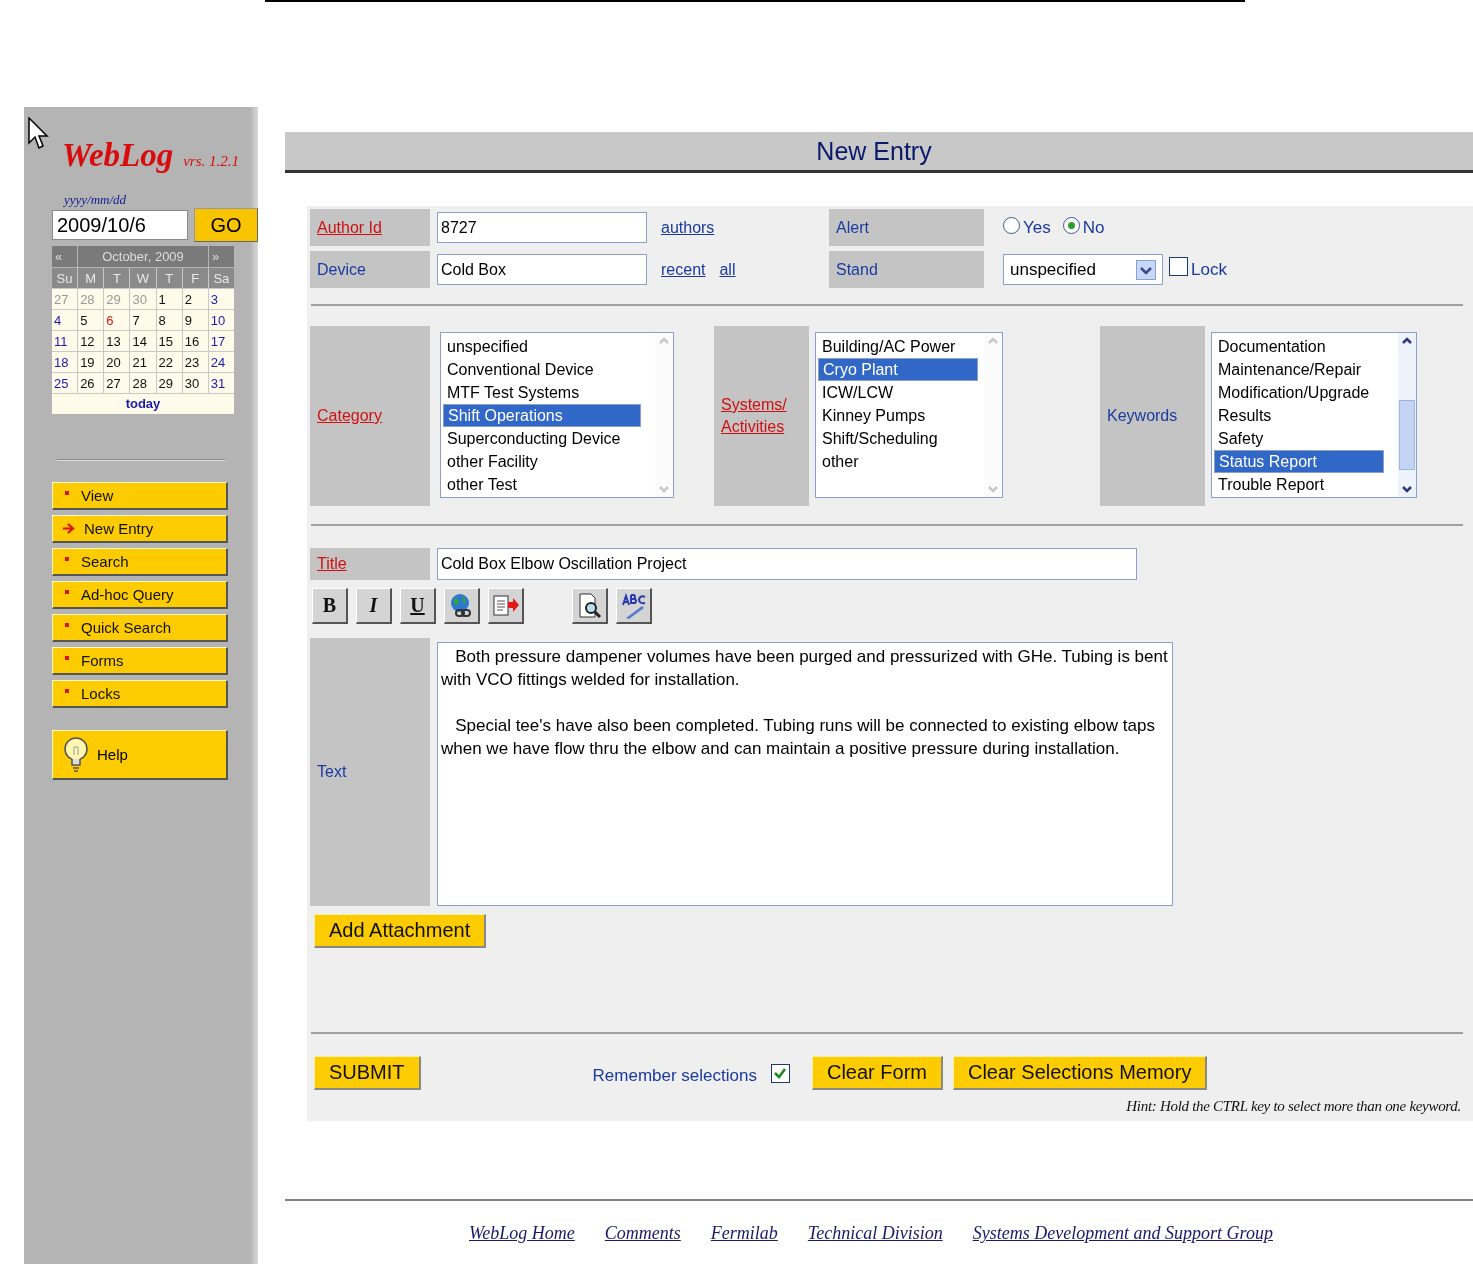 Image resolution: width=1473 pixels, height=1264 pixels. What do you see at coordinates (117, 362) in the screenshot?
I see `calendar-day: 20` at bounding box center [117, 362].